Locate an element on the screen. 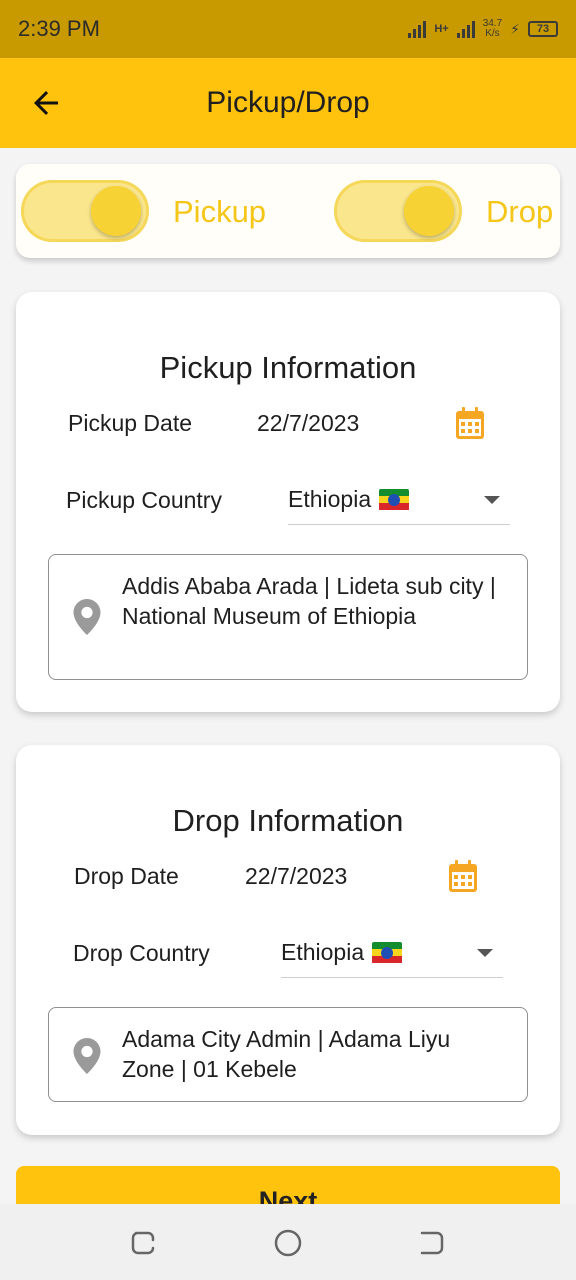  page-title: Pickup/Drop is located at coordinates (288, 102).